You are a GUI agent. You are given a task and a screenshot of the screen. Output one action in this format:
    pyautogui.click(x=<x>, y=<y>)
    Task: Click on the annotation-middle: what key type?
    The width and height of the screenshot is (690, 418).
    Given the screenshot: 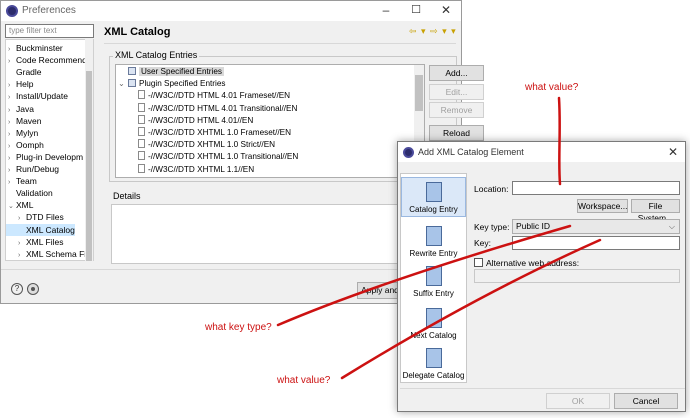 What is the action you would take?
    pyautogui.click(x=238, y=327)
    